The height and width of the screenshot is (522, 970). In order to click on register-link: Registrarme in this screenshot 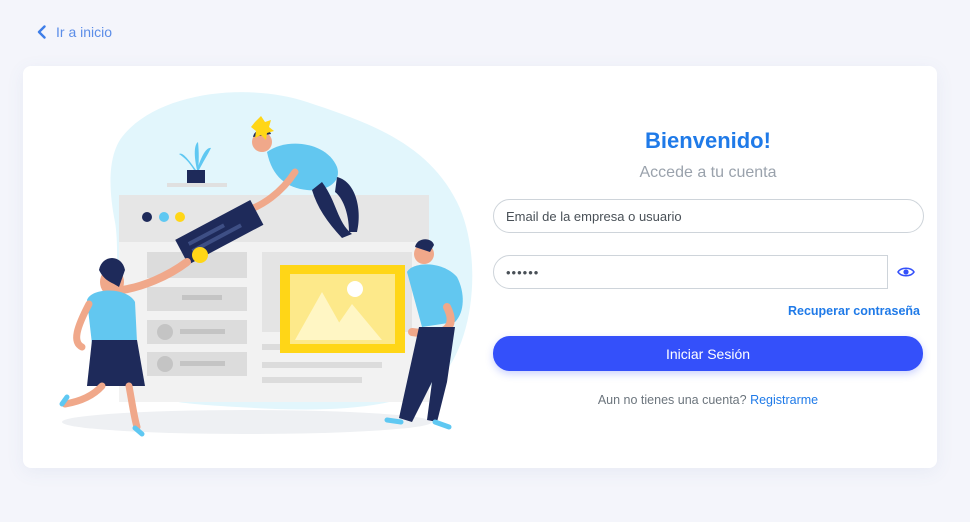, I will do `click(784, 400)`.